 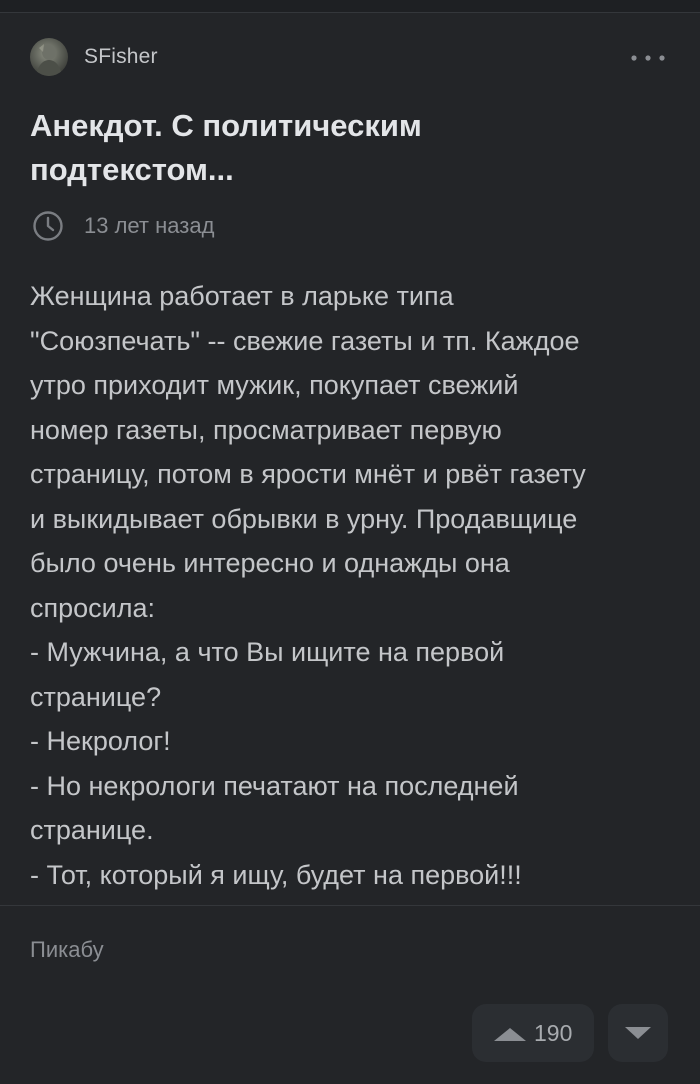 What do you see at coordinates (242, 296) in the screenshot?
I see `body-line: Женщина работает в ларьке типа` at bounding box center [242, 296].